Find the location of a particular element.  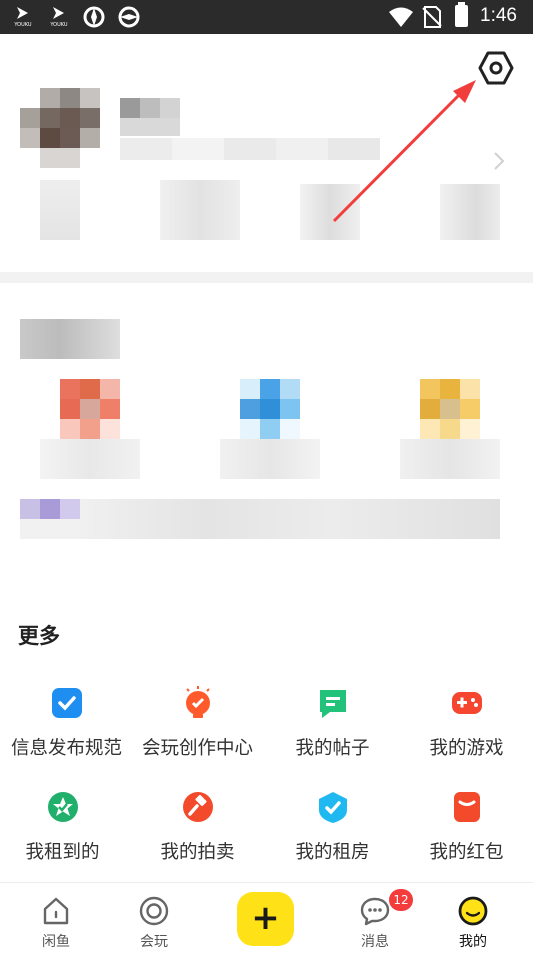

message-icon is located at coordinates (375, 911).